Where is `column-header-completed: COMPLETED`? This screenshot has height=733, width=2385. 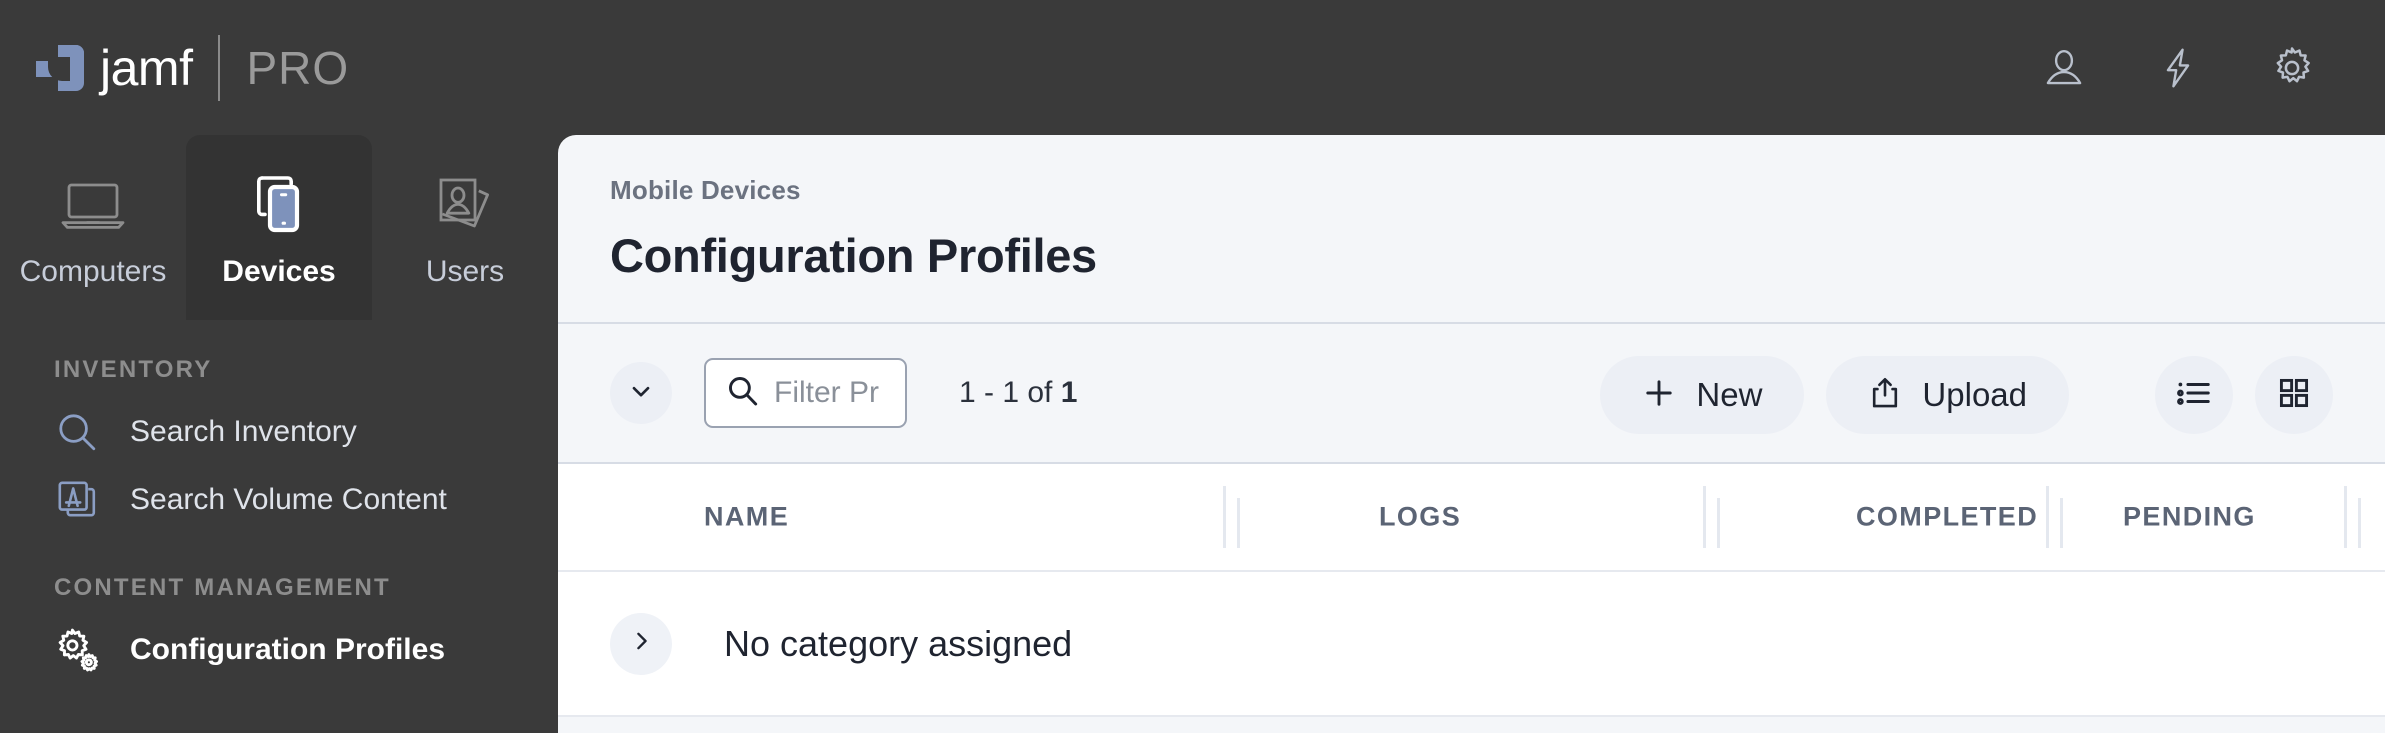
column-header-completed: COMPLETED is located at coordinates (1947, 517).